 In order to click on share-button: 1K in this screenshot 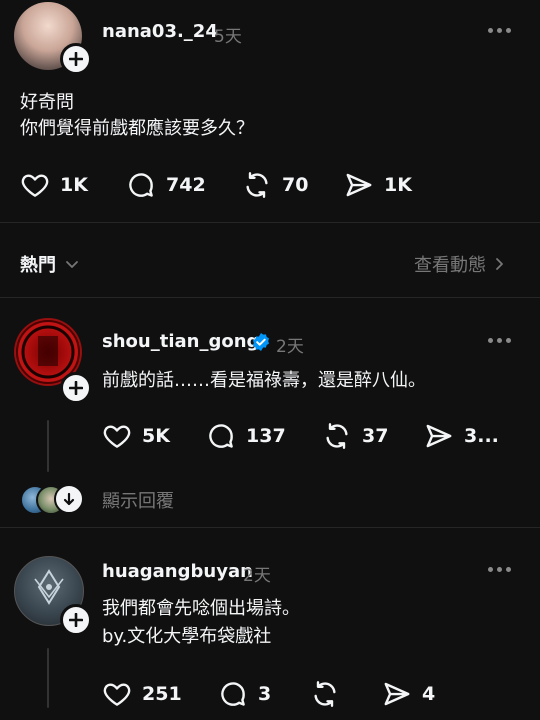, I will do `click(378, 185)`.